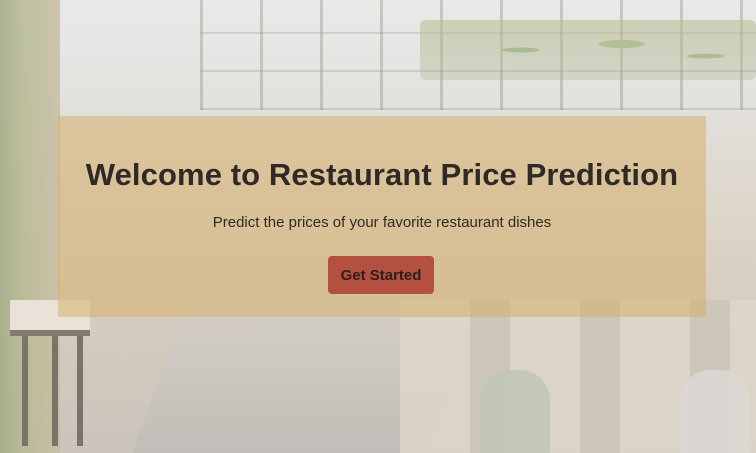  Describe the element at coordinates (382, 174) in the screenshot. I see `hero-title: Welcome to Restaurant Price Prediction` at that location.